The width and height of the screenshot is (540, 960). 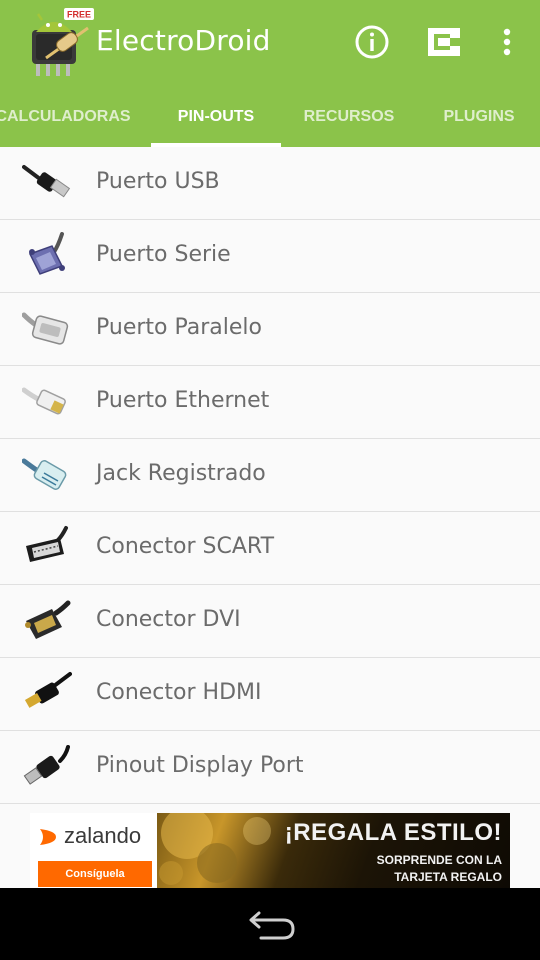 What do you see at coordinates (349, 117) in the screenshot?
I see `tab-recursos: RECURSOS` at bounding box center [349, 117].